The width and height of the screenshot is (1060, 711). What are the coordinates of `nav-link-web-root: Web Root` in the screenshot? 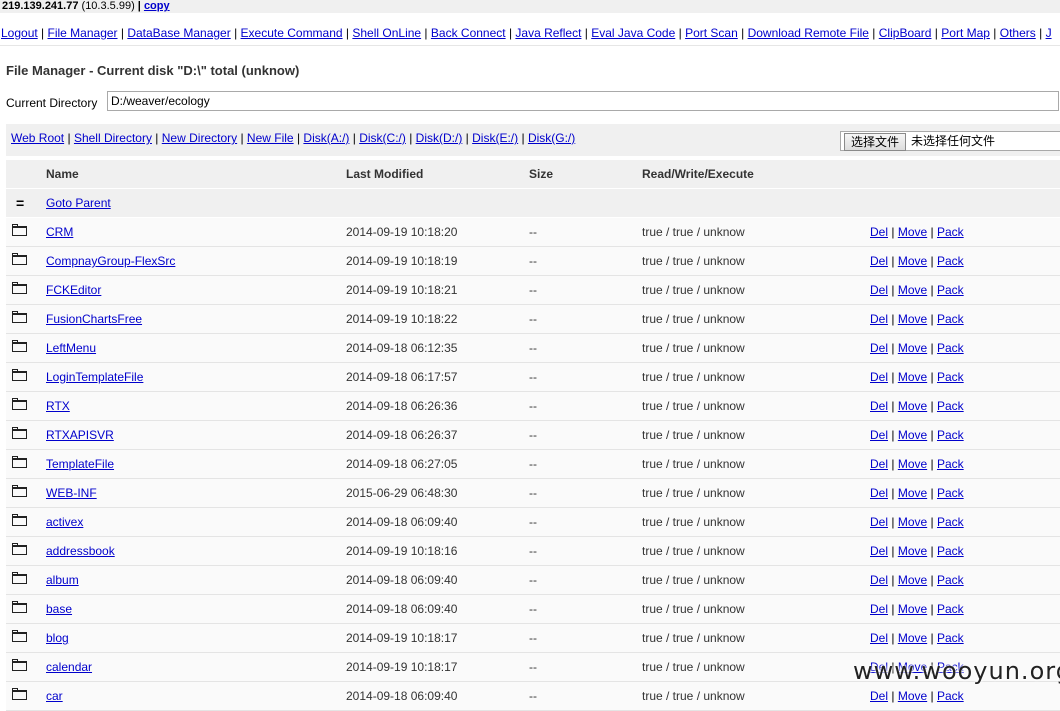 It's located at (37, 138).